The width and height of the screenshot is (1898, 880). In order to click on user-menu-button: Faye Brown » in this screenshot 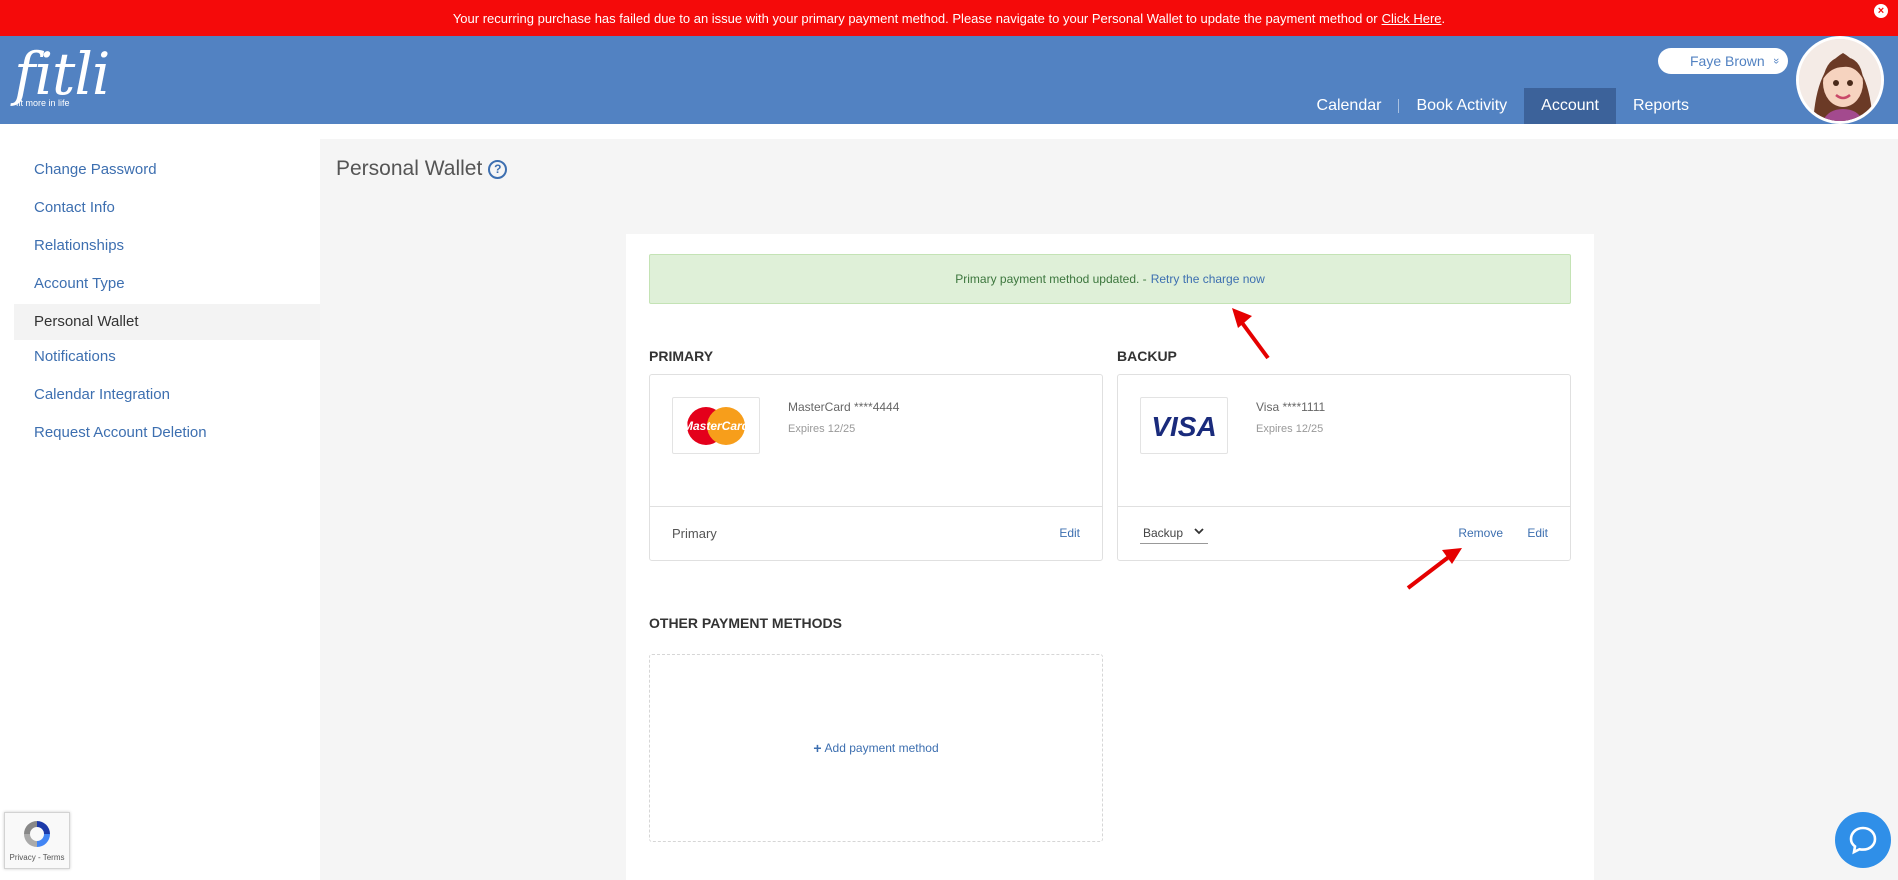, I will do `click(1723, 61)`.